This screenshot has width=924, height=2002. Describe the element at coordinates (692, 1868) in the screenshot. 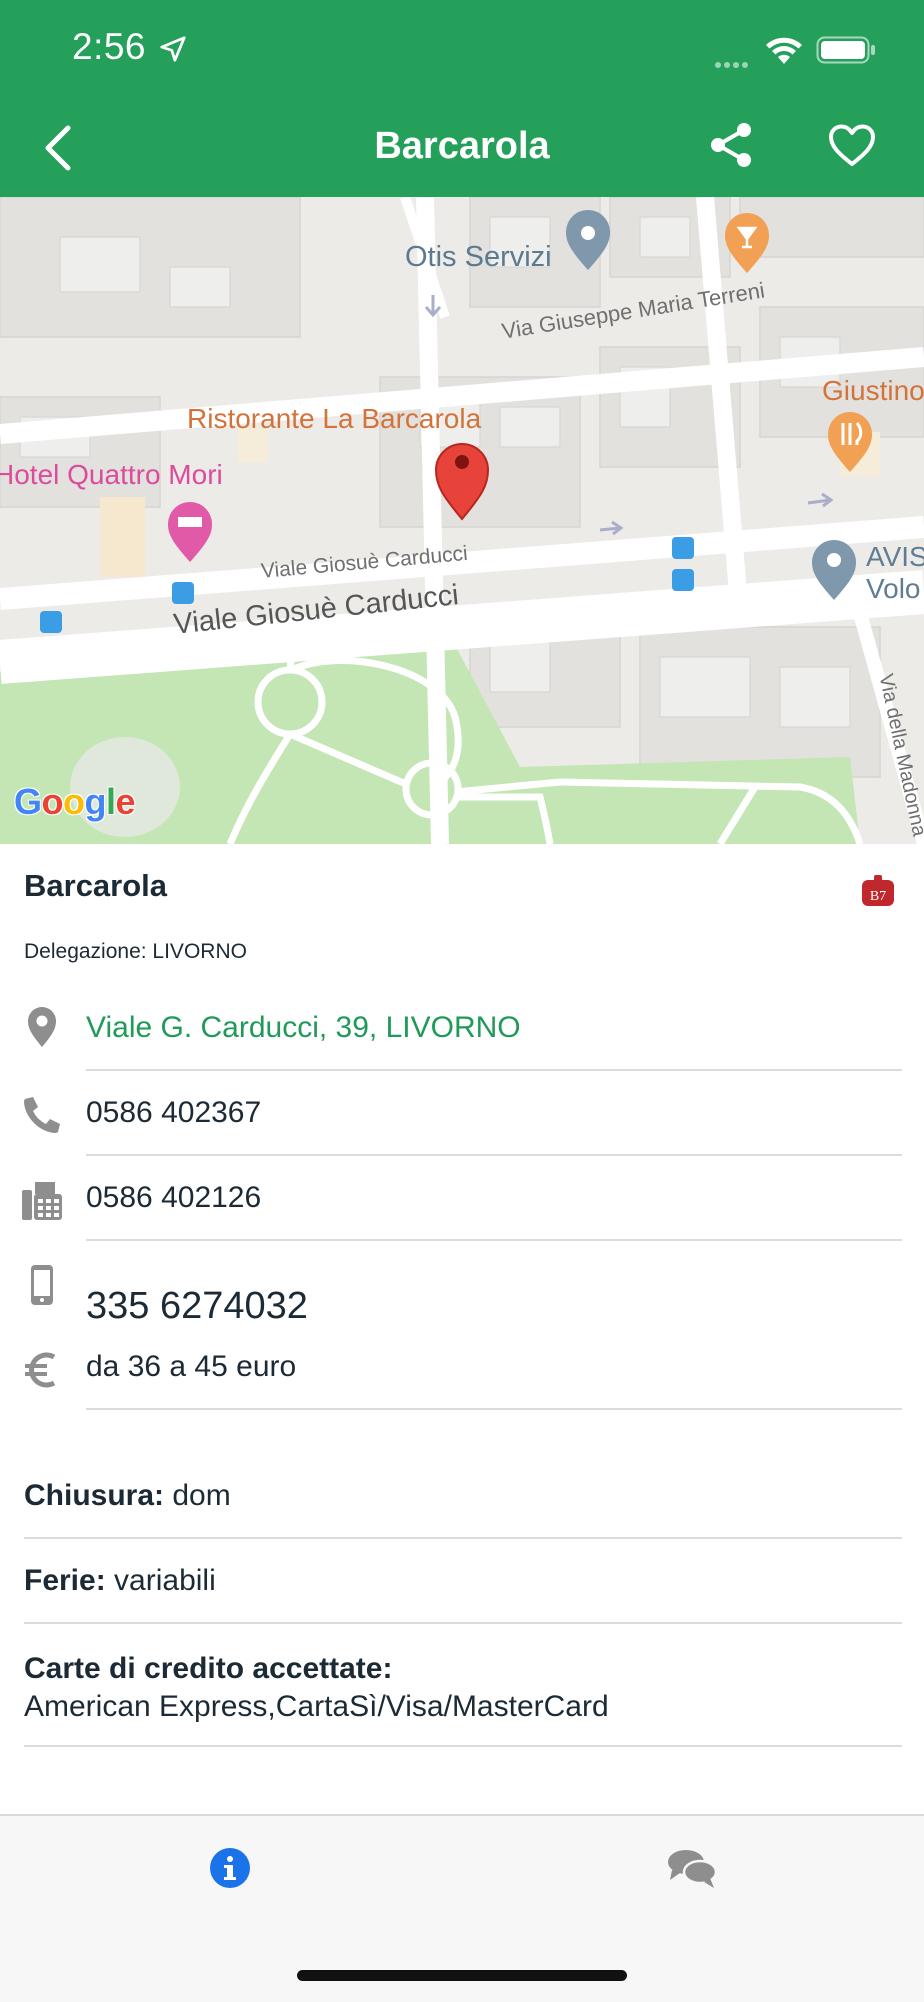

I see `comments-icon` at that location.